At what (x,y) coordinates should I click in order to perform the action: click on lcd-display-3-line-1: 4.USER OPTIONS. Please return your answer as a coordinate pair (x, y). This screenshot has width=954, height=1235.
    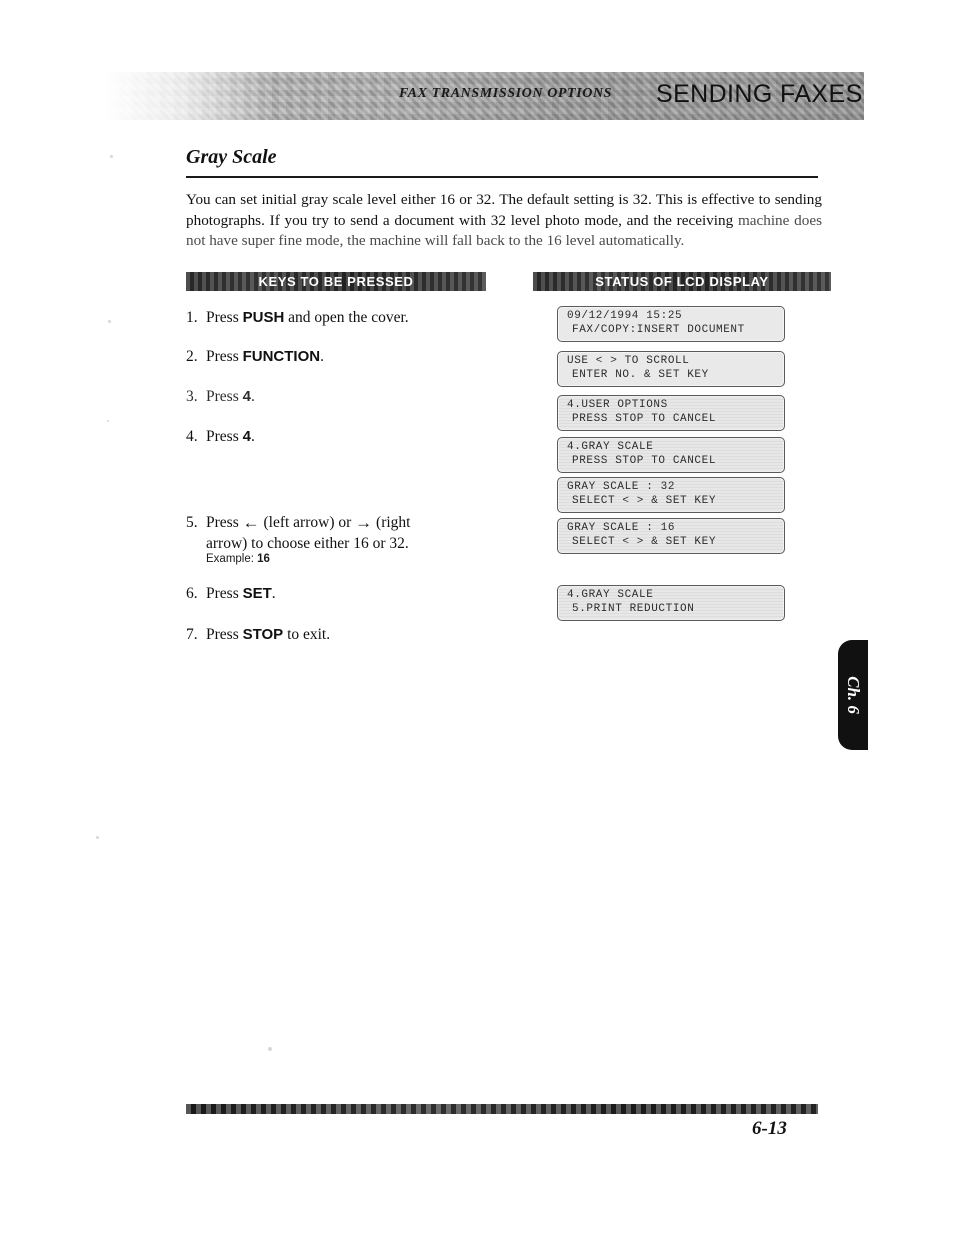
    Looking at the image, I should click on (617, 405).